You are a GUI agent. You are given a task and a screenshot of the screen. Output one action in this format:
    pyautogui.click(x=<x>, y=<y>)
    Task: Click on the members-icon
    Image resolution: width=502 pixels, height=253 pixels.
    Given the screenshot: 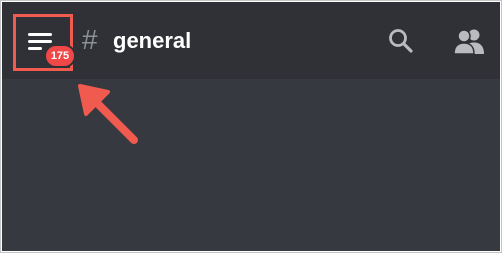 What is the action you would take?
    pyautogui.click(x=469, y=41)
    